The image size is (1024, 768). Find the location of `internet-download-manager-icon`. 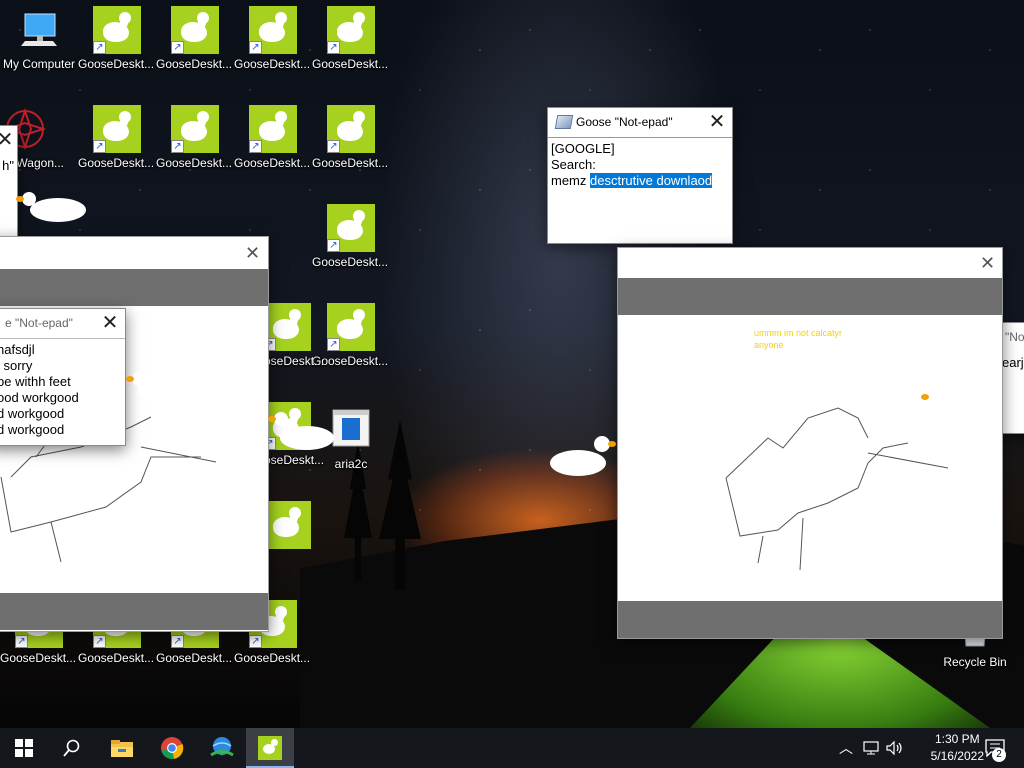

internet-download-manager-icon is located at coordinates (222, 747).